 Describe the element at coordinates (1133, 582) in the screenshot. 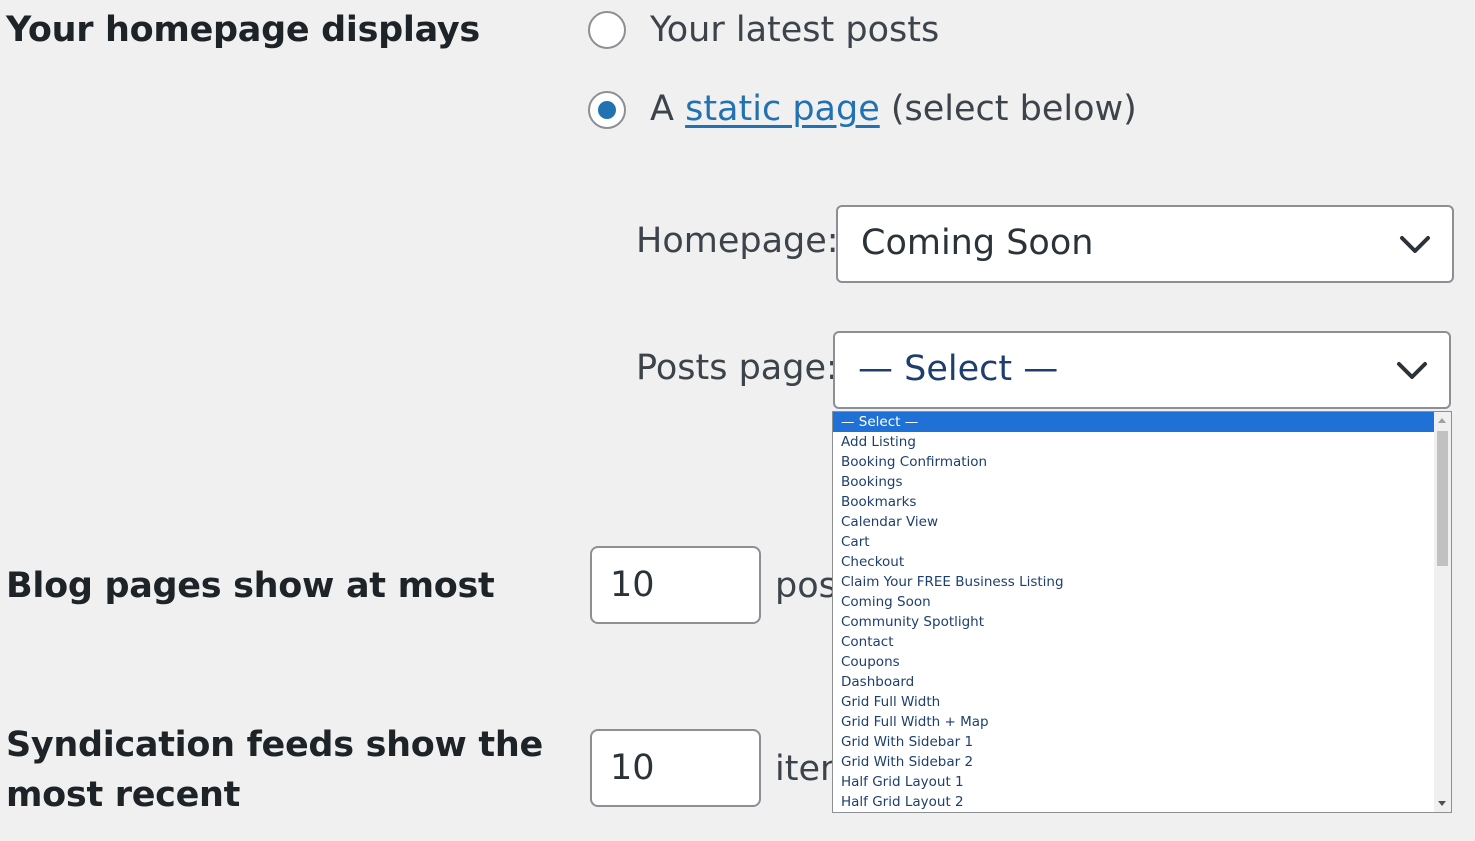

I see `dropdown-option: Claim Your FREE Business Listing` at that location.